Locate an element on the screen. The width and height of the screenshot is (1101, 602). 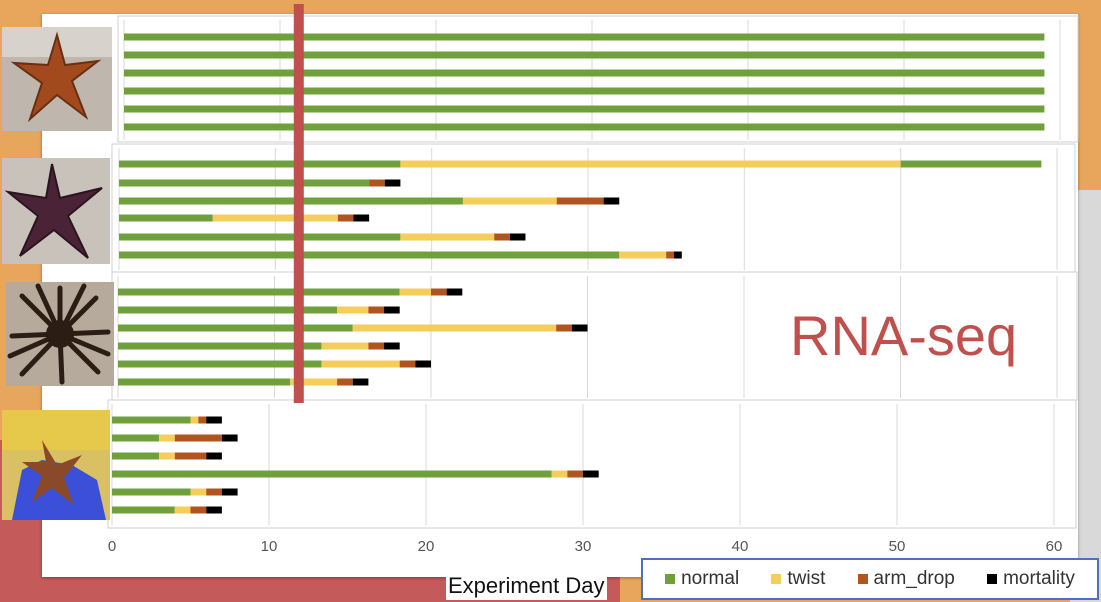
legend: normal twist arm_drop mortality is located at coordinates (870, 579).